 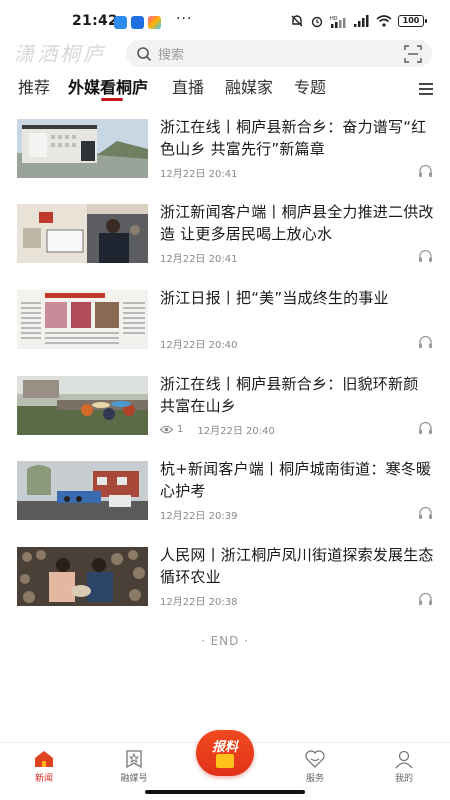 I want to click on news-time: 12月22日 20:39, so click(x=199, y=516).